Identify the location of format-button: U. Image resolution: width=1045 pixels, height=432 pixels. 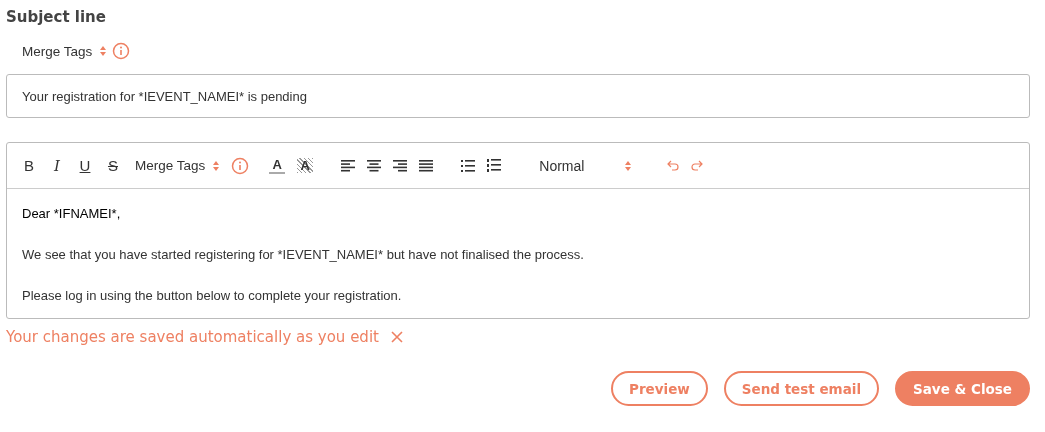
(85, 165).